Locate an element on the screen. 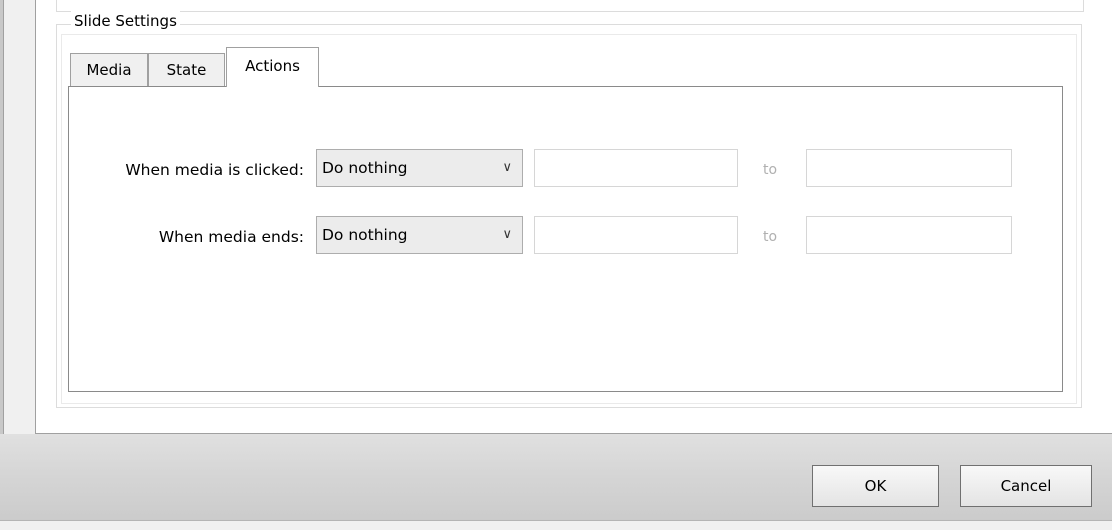  footer-bottom-strip is located at coordinates (556, 525).